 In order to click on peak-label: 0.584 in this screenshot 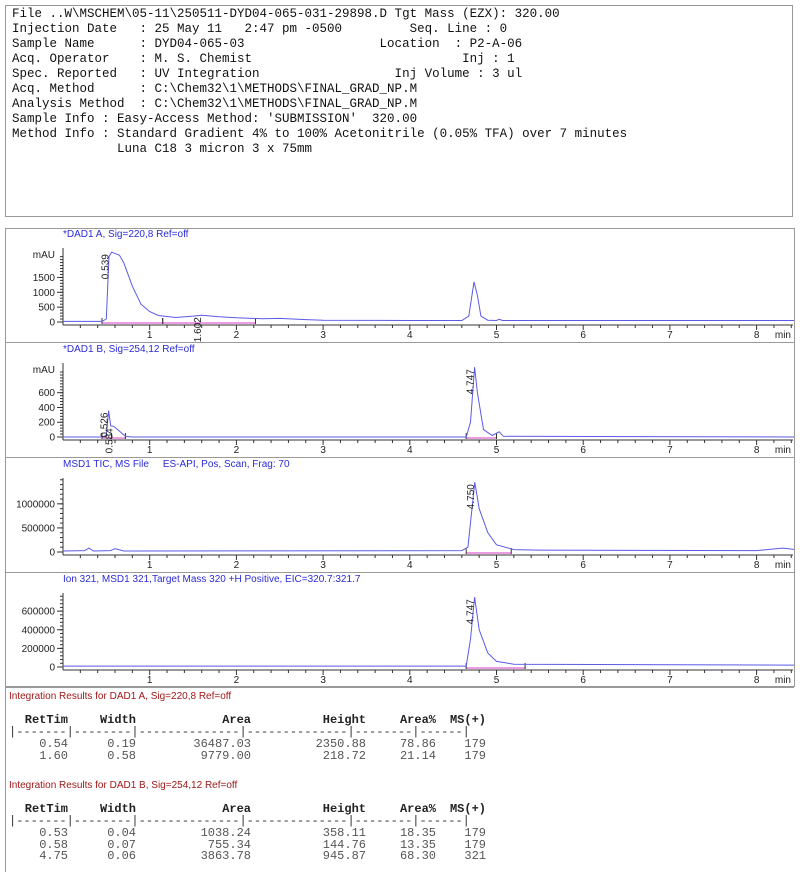, I will do `click(110, 440)`.